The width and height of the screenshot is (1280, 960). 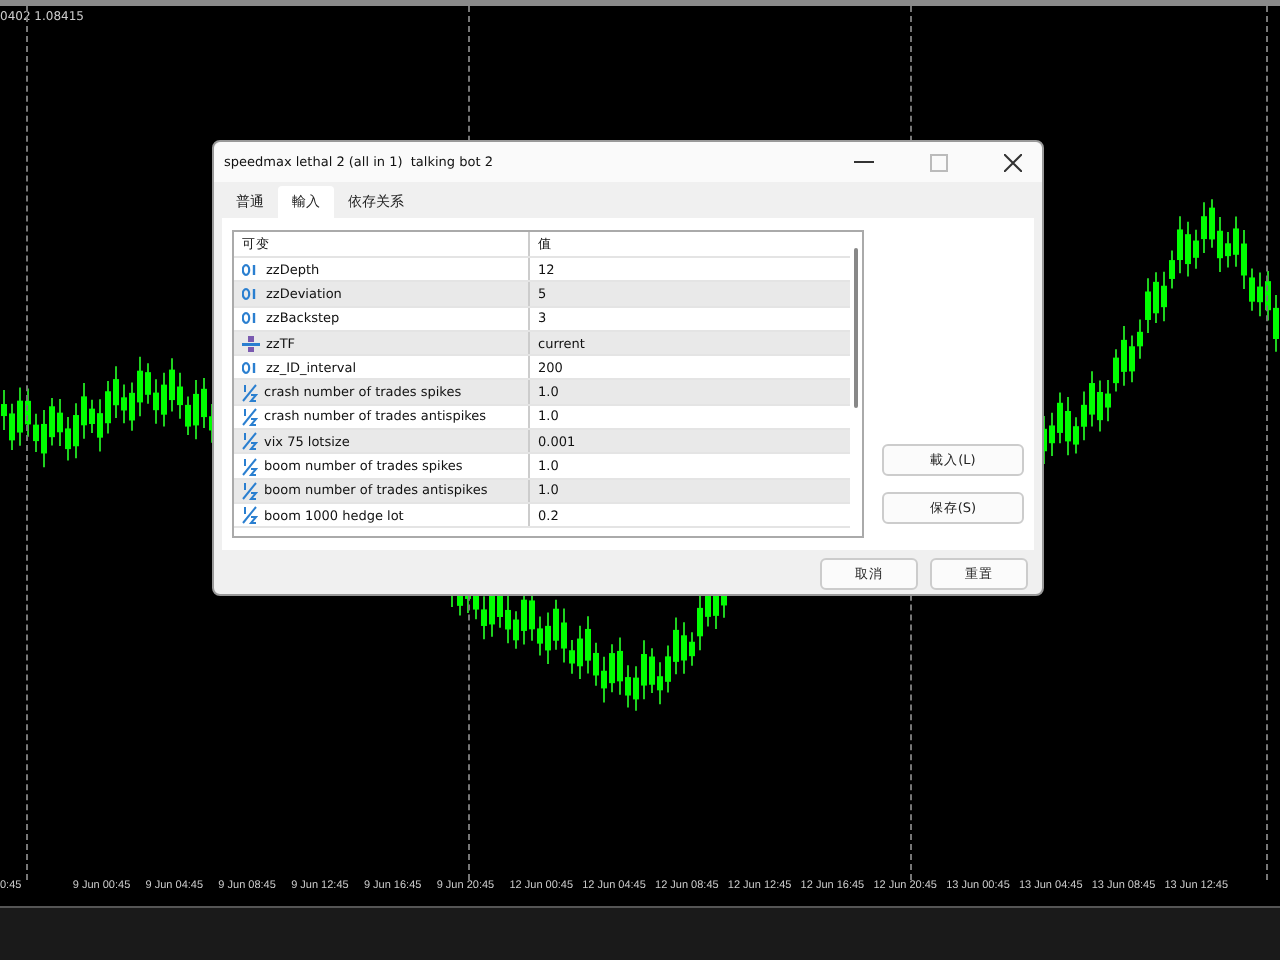 I want to click on list-icon, so click(x=251, y=343).